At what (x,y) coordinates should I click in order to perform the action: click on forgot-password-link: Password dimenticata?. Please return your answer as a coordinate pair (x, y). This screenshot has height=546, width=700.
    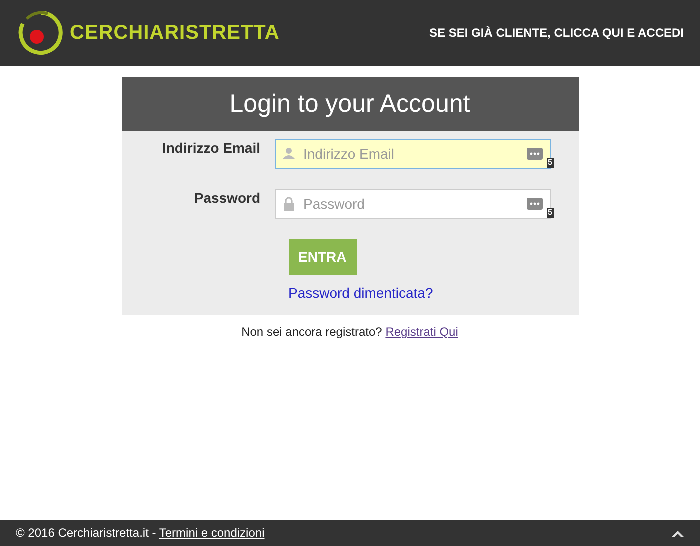
    Looking at the image, I should click on (361, 293).